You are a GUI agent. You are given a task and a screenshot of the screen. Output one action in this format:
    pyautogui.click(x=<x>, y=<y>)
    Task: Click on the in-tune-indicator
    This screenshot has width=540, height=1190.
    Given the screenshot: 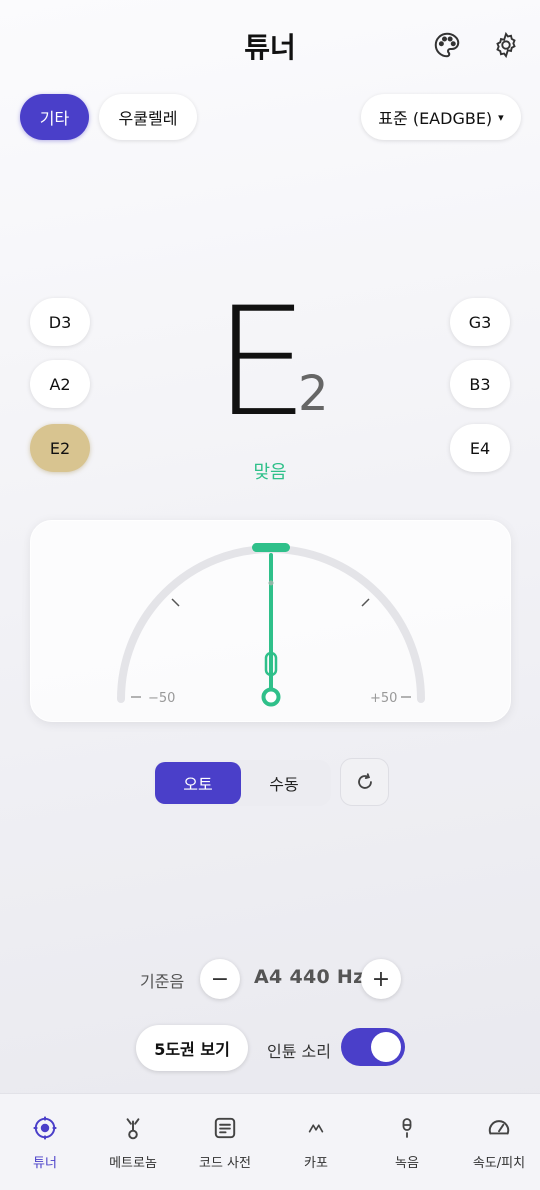 What is the action you would take?
    pyautogui.click(x=271, y=547)
    